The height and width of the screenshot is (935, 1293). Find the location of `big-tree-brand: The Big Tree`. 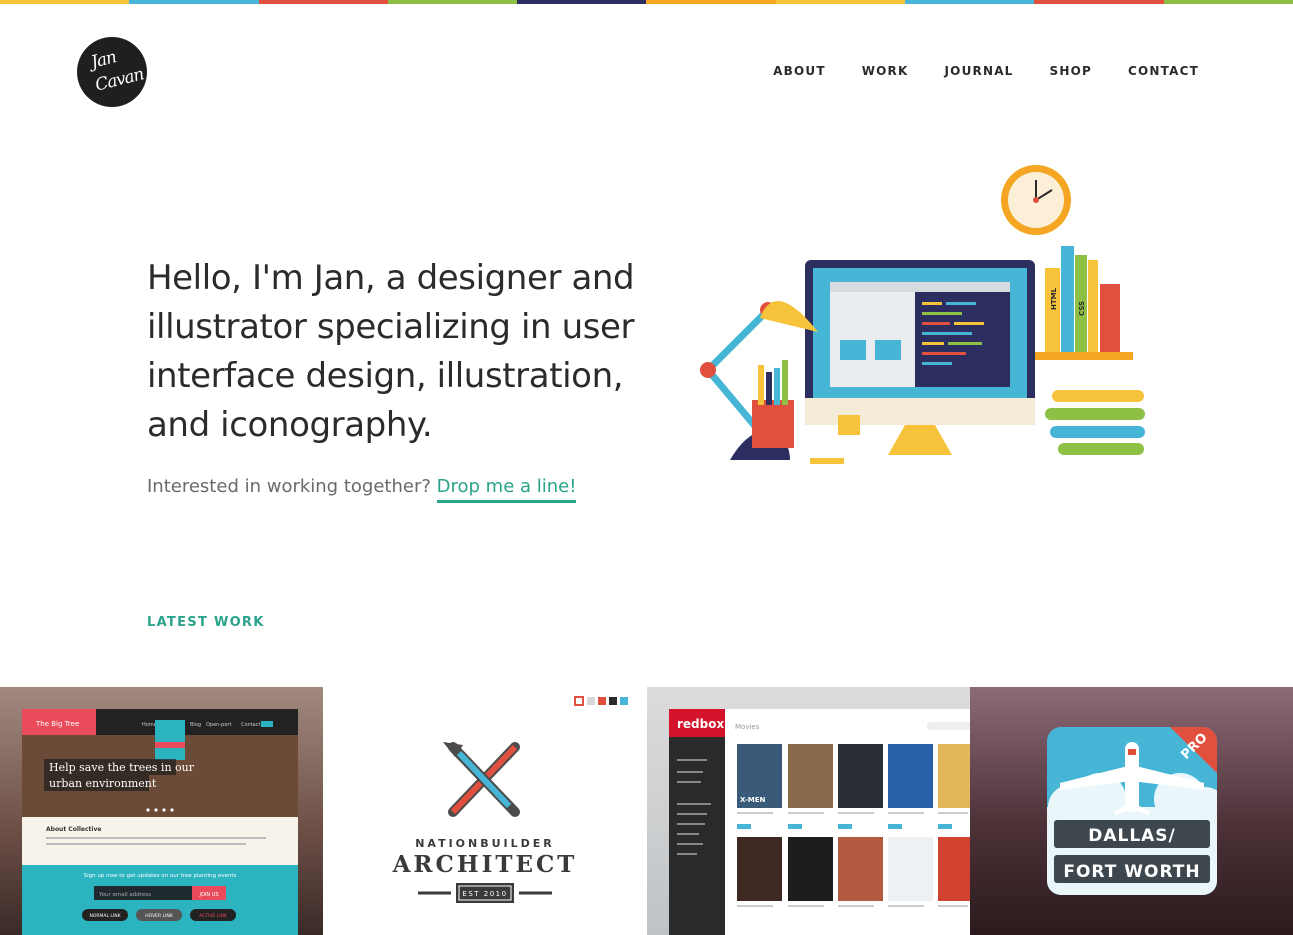

big-tree-brand: The Big Tree is located at coordinates (57, 724).